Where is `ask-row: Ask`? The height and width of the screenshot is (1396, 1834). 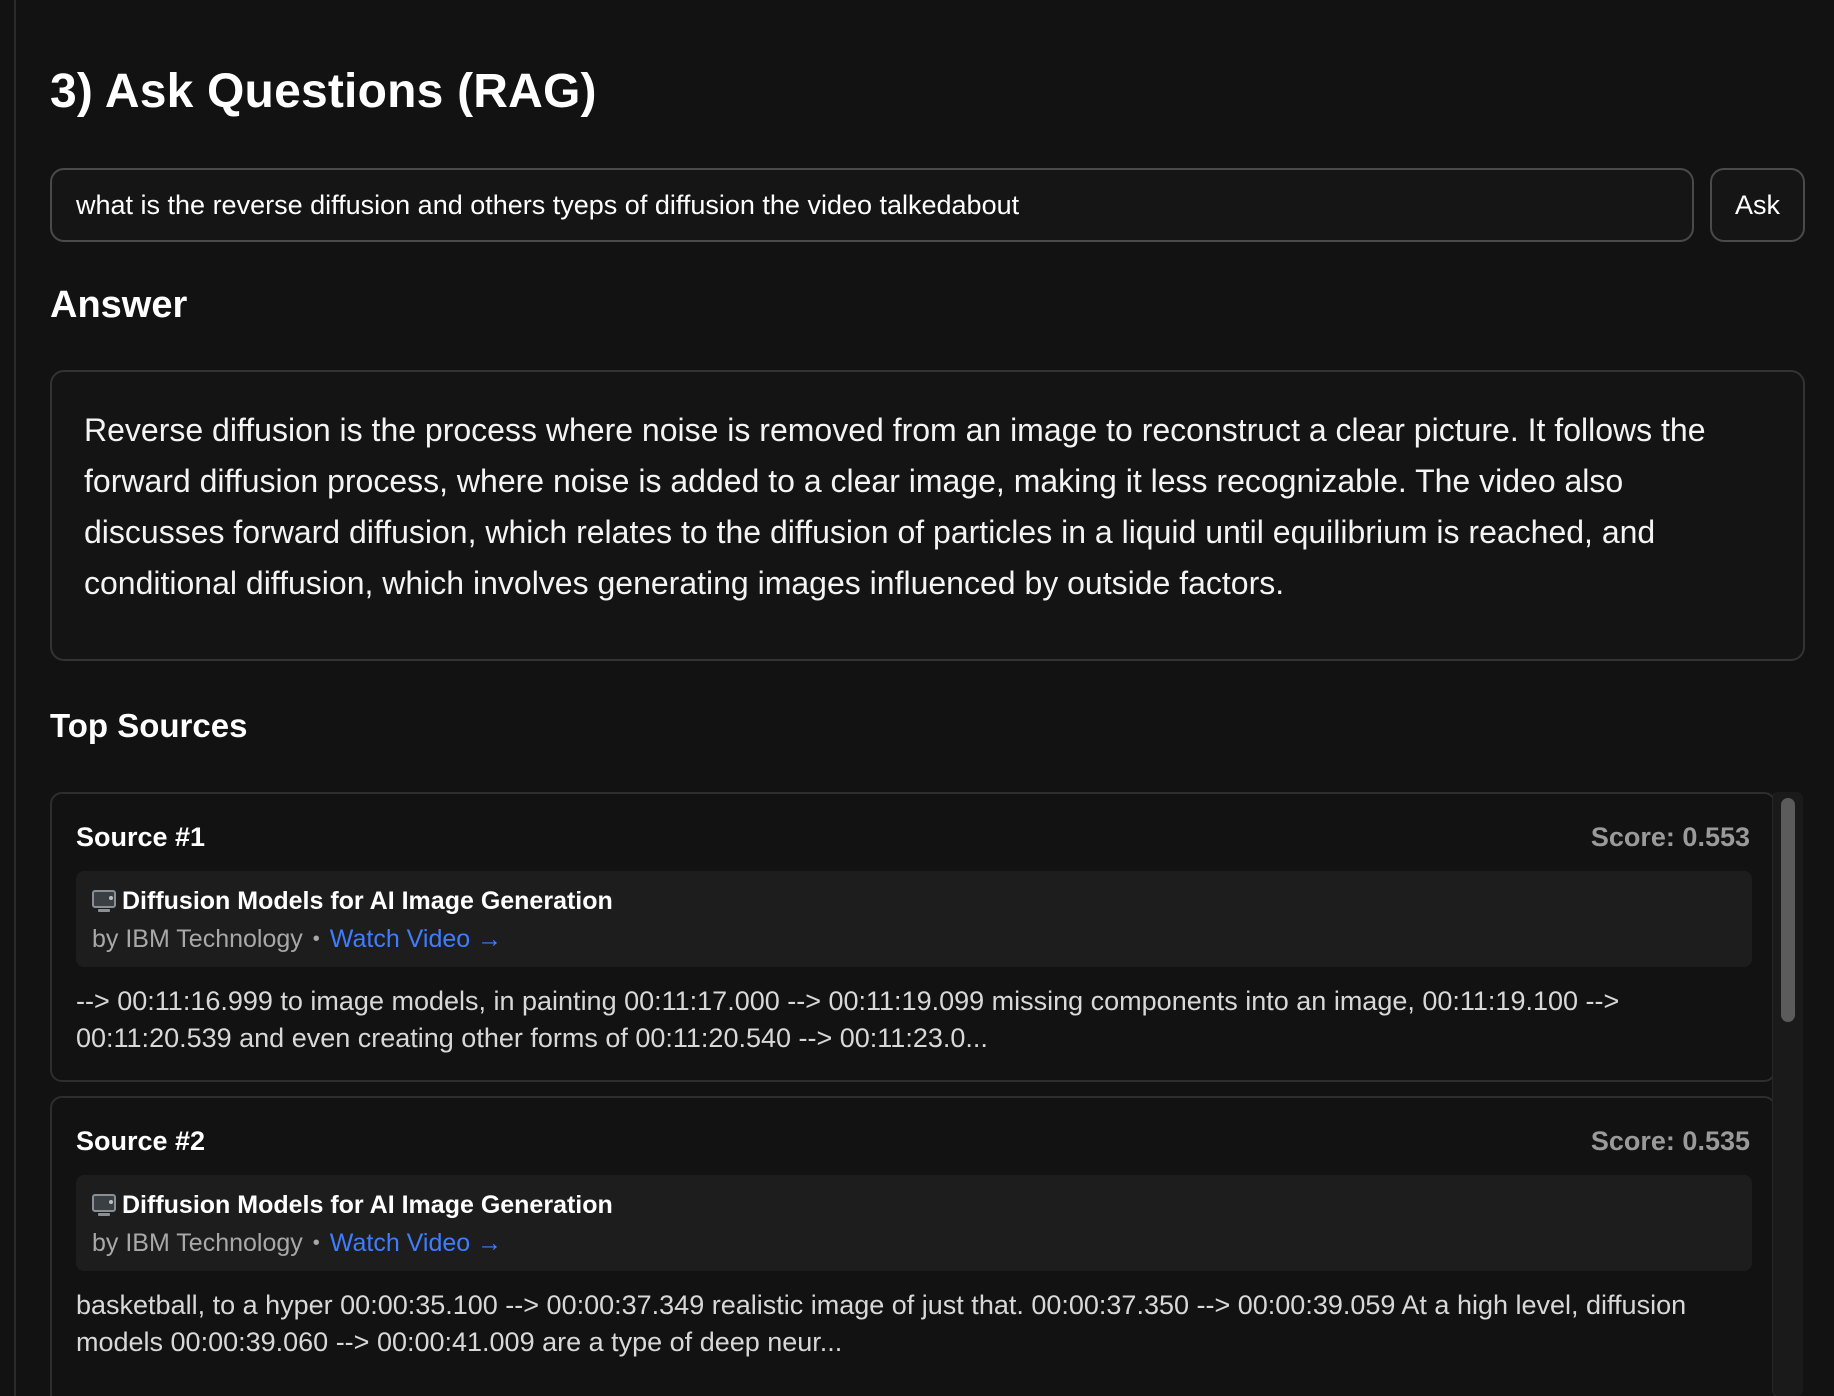
ask-row: Ask is located at coordinates (927, 205).